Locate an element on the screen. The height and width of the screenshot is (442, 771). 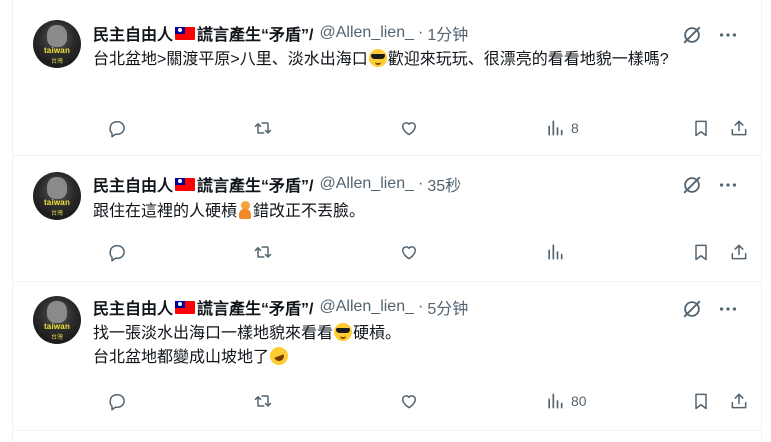
tweet-header: 民主自由人 謊言產生“矛盾”/ @Allen_lien_ · 5分钟 is located at coordinates (280, 307).